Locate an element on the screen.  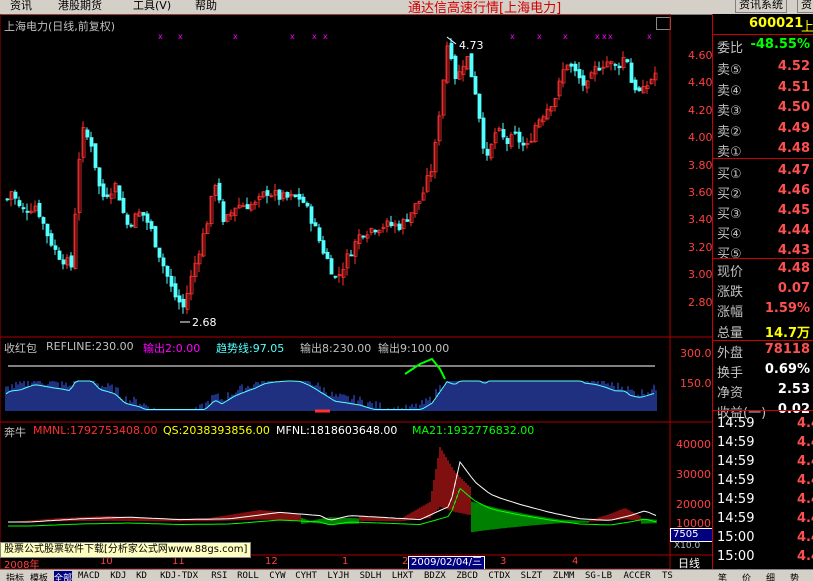
indicator-tab-rsi: RSI is located at coordinates (219, 576).